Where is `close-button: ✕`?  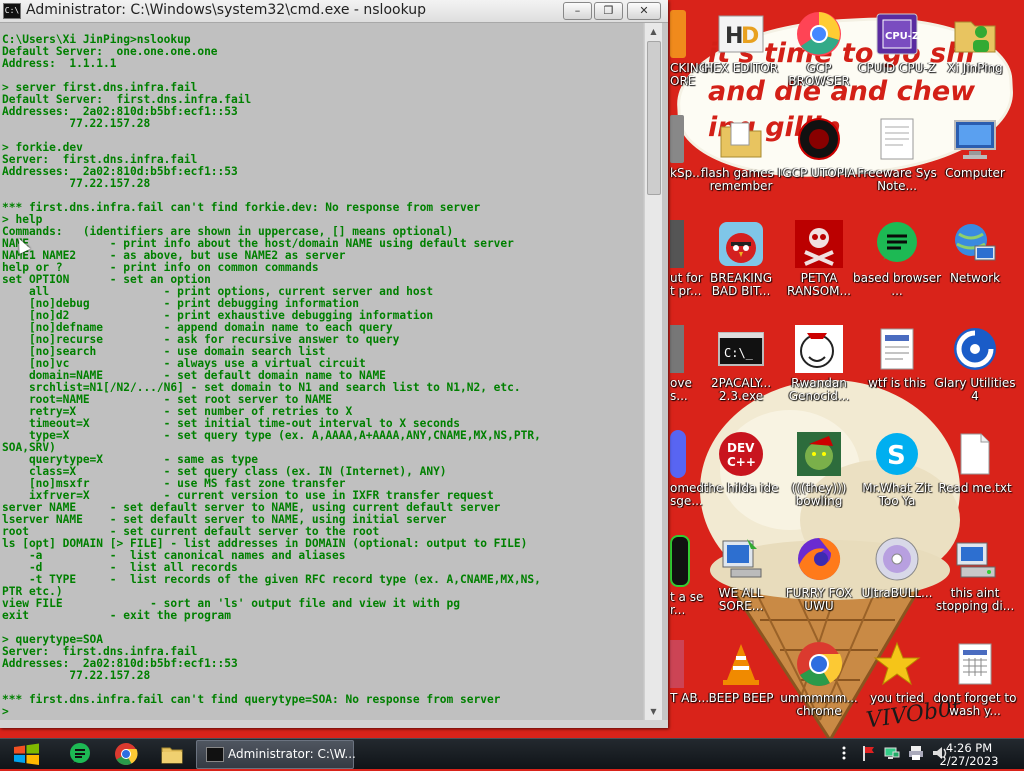
close-button: ✕ is located at coordinates (644, 11).